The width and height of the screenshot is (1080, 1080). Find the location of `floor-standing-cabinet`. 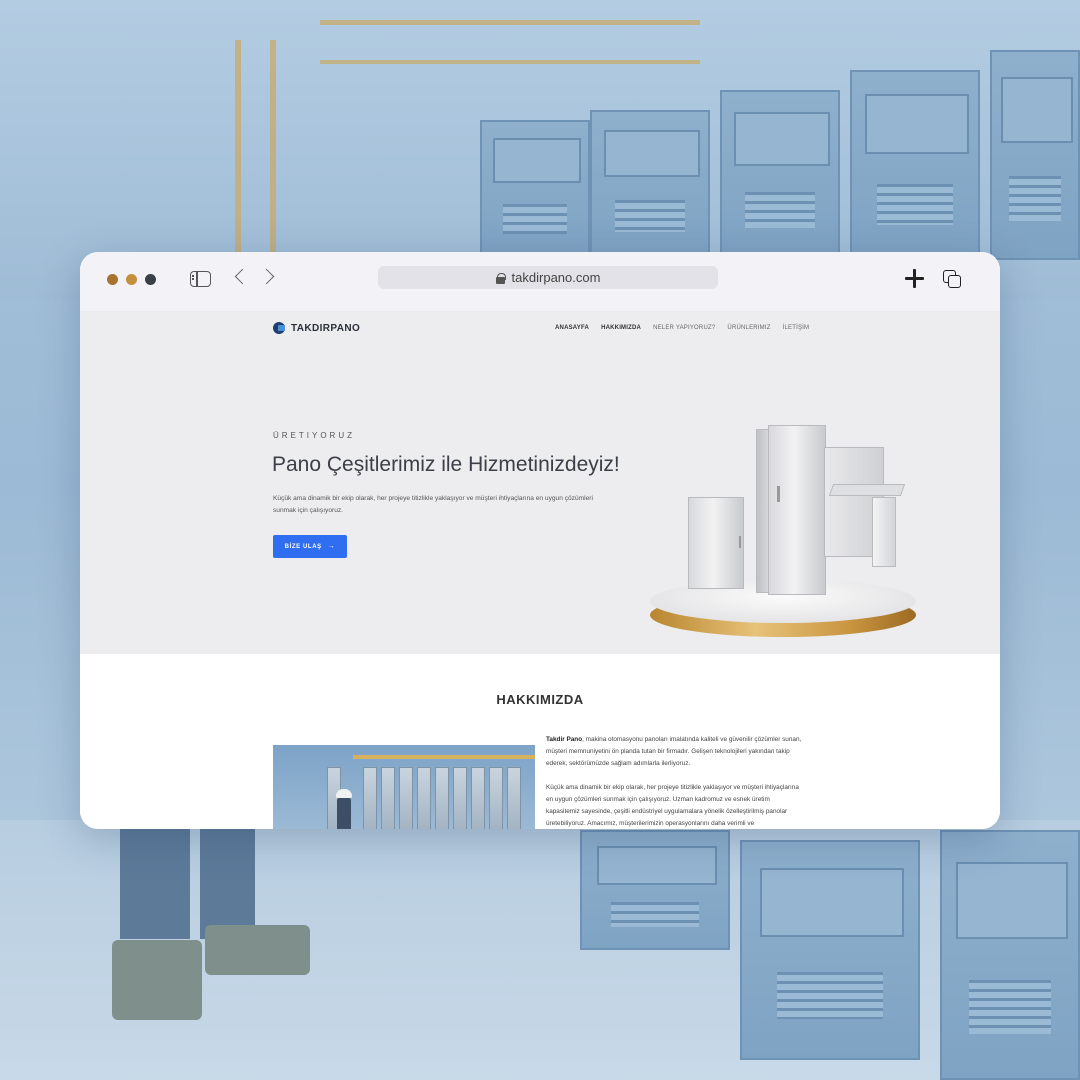

floor-standing-cabinet is located at coordinates (797, 510).